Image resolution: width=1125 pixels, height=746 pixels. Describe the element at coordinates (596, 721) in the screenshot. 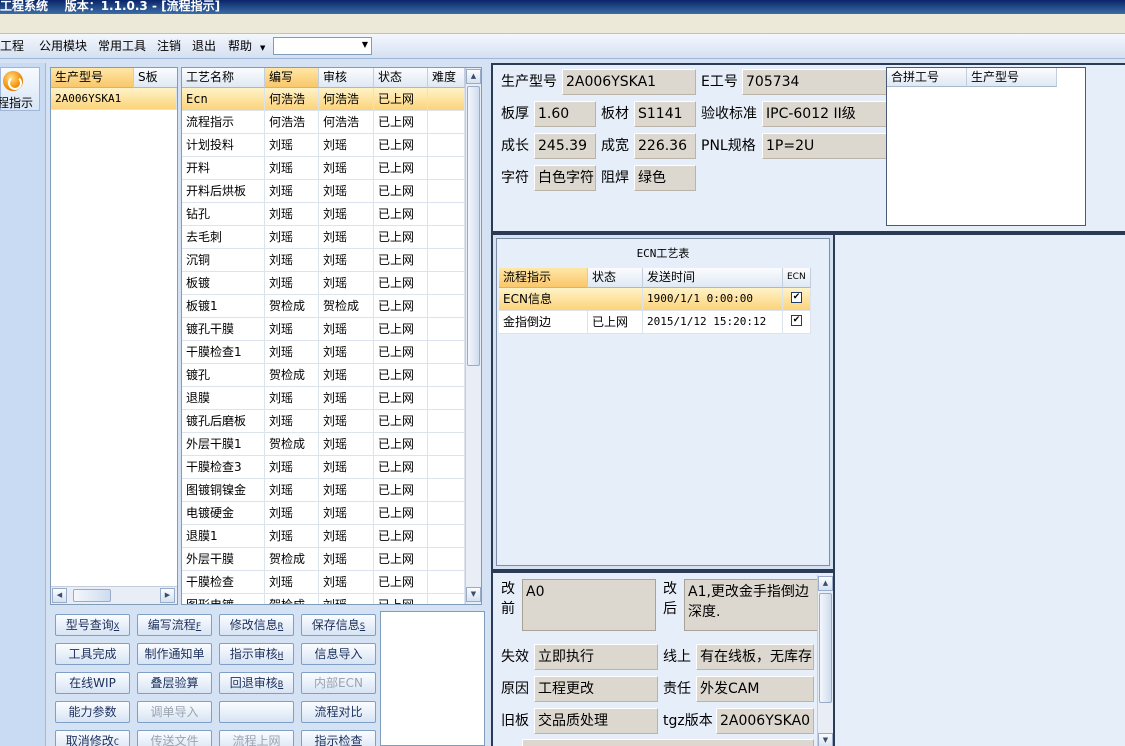

I see `old-board-field: 交品质处理` at that location.